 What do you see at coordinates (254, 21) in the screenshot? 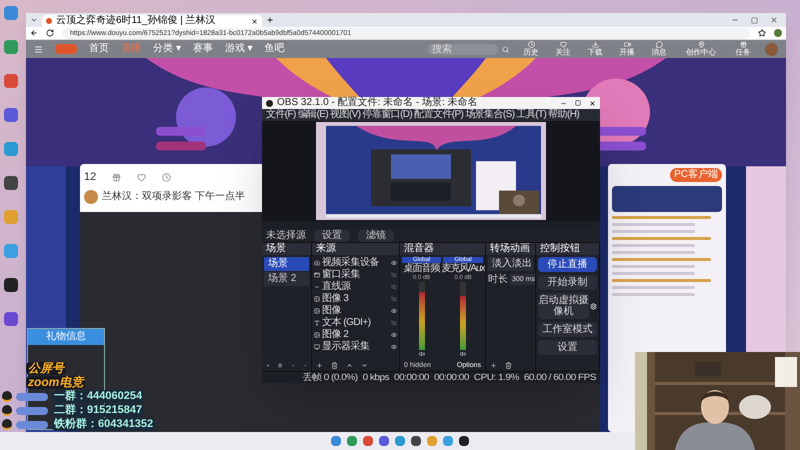
I see `close-tab-icon` at bounding box center [254, 21].